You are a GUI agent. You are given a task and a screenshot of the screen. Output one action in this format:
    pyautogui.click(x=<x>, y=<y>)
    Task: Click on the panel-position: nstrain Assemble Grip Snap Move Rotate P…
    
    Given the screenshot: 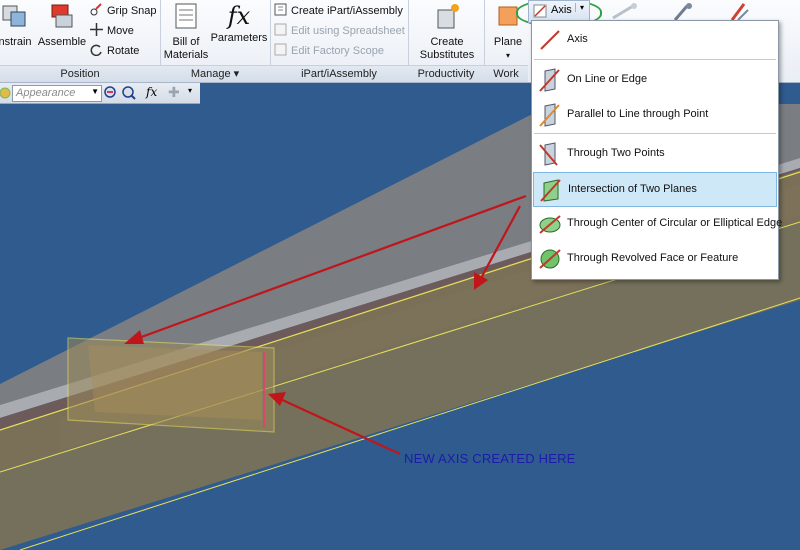 What is the action you would take?
    pyautogui.click(x=80, y=41)
    